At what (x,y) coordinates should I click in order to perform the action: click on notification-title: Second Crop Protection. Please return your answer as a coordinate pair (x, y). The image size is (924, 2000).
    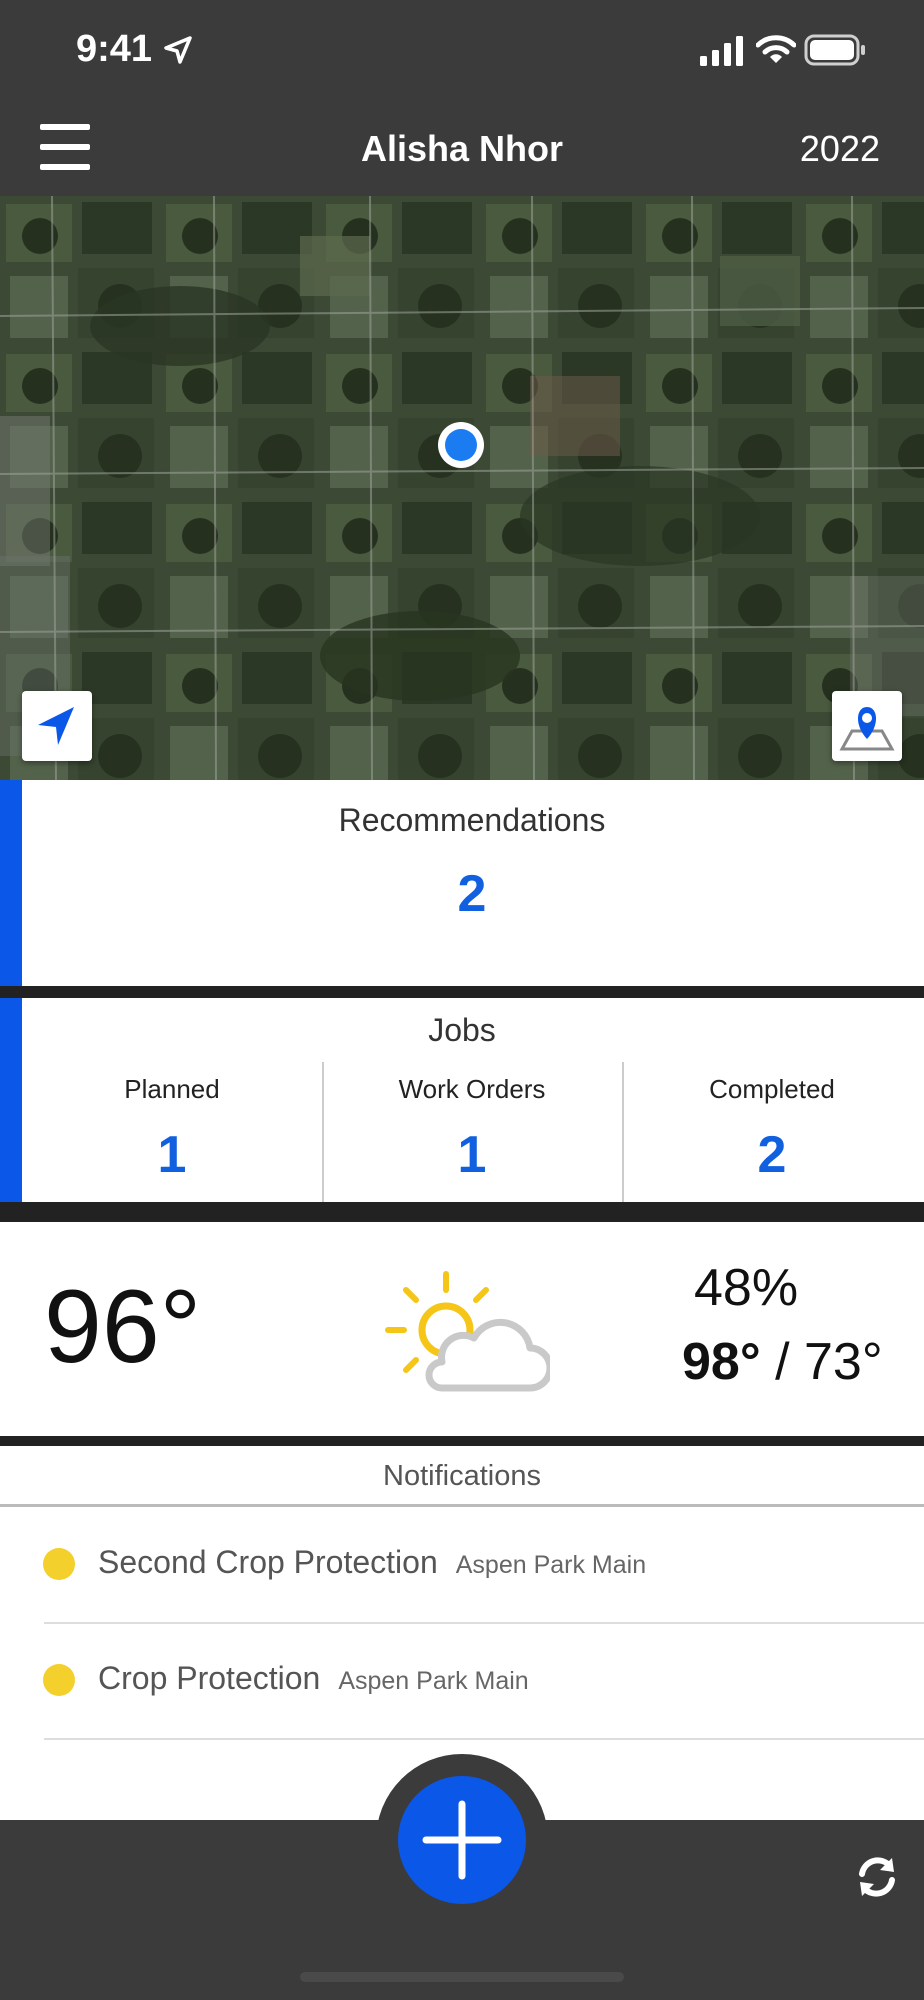
    Looking at the image, I should click on (268, 1562).